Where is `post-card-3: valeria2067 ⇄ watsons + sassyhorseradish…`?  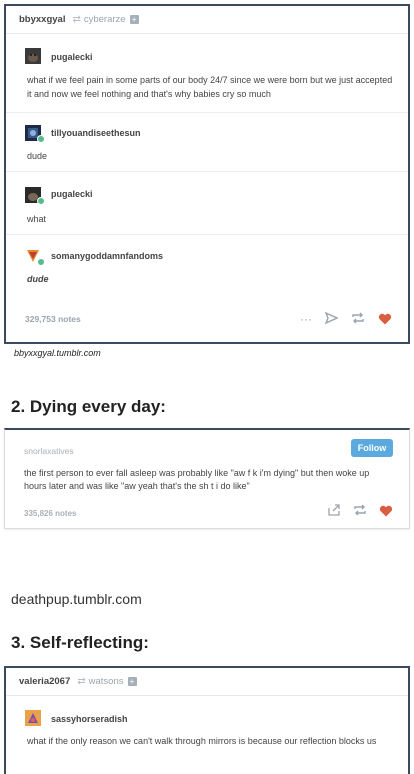
post-card-3: valeria2067 ⇄ watsons + sassyhorseradish… is located at coordinates (207, 720).